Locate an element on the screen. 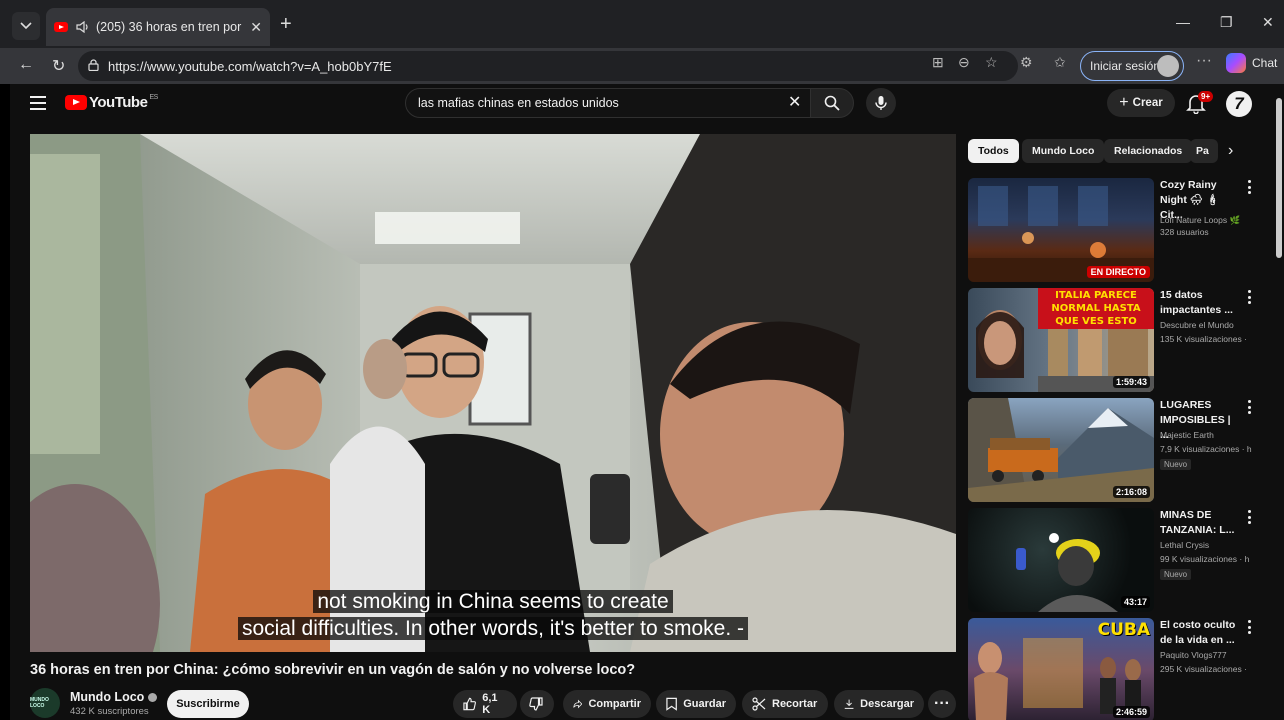  search-input: las mafias chinas en estados unidos is located at coordinates (610, 103).